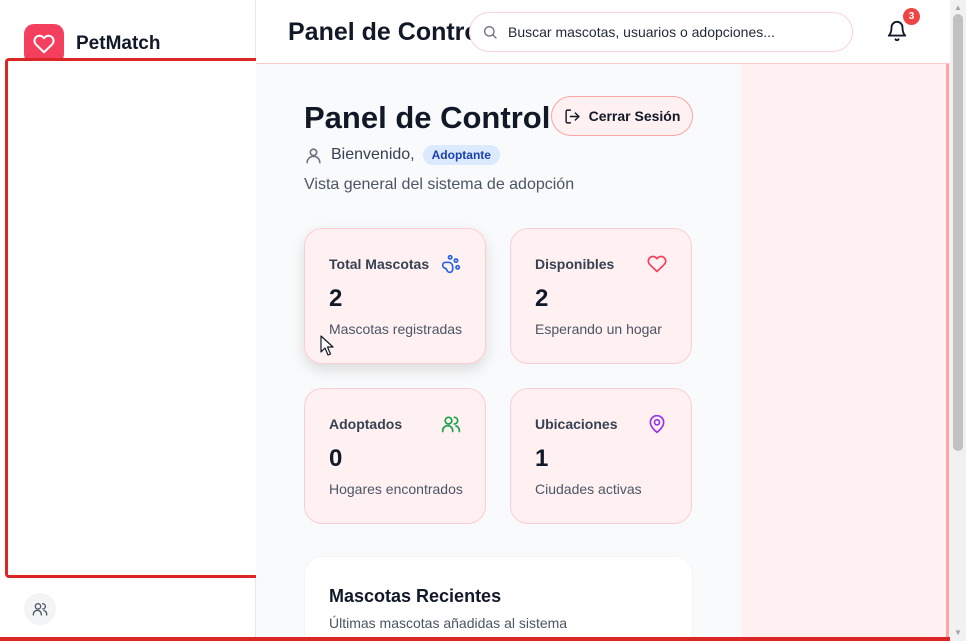 The height and width of the screenshot is (641, 966). I want to click on mouse-cursor-icon, so click(327, 345).